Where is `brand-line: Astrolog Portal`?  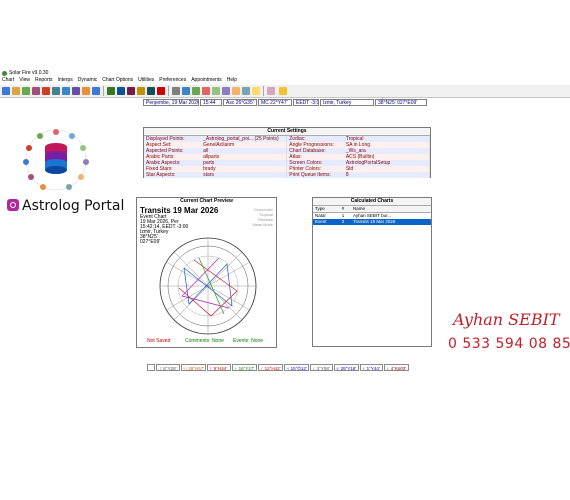 brand-line: Astrolog Portal is located at coordinates (65, 206).